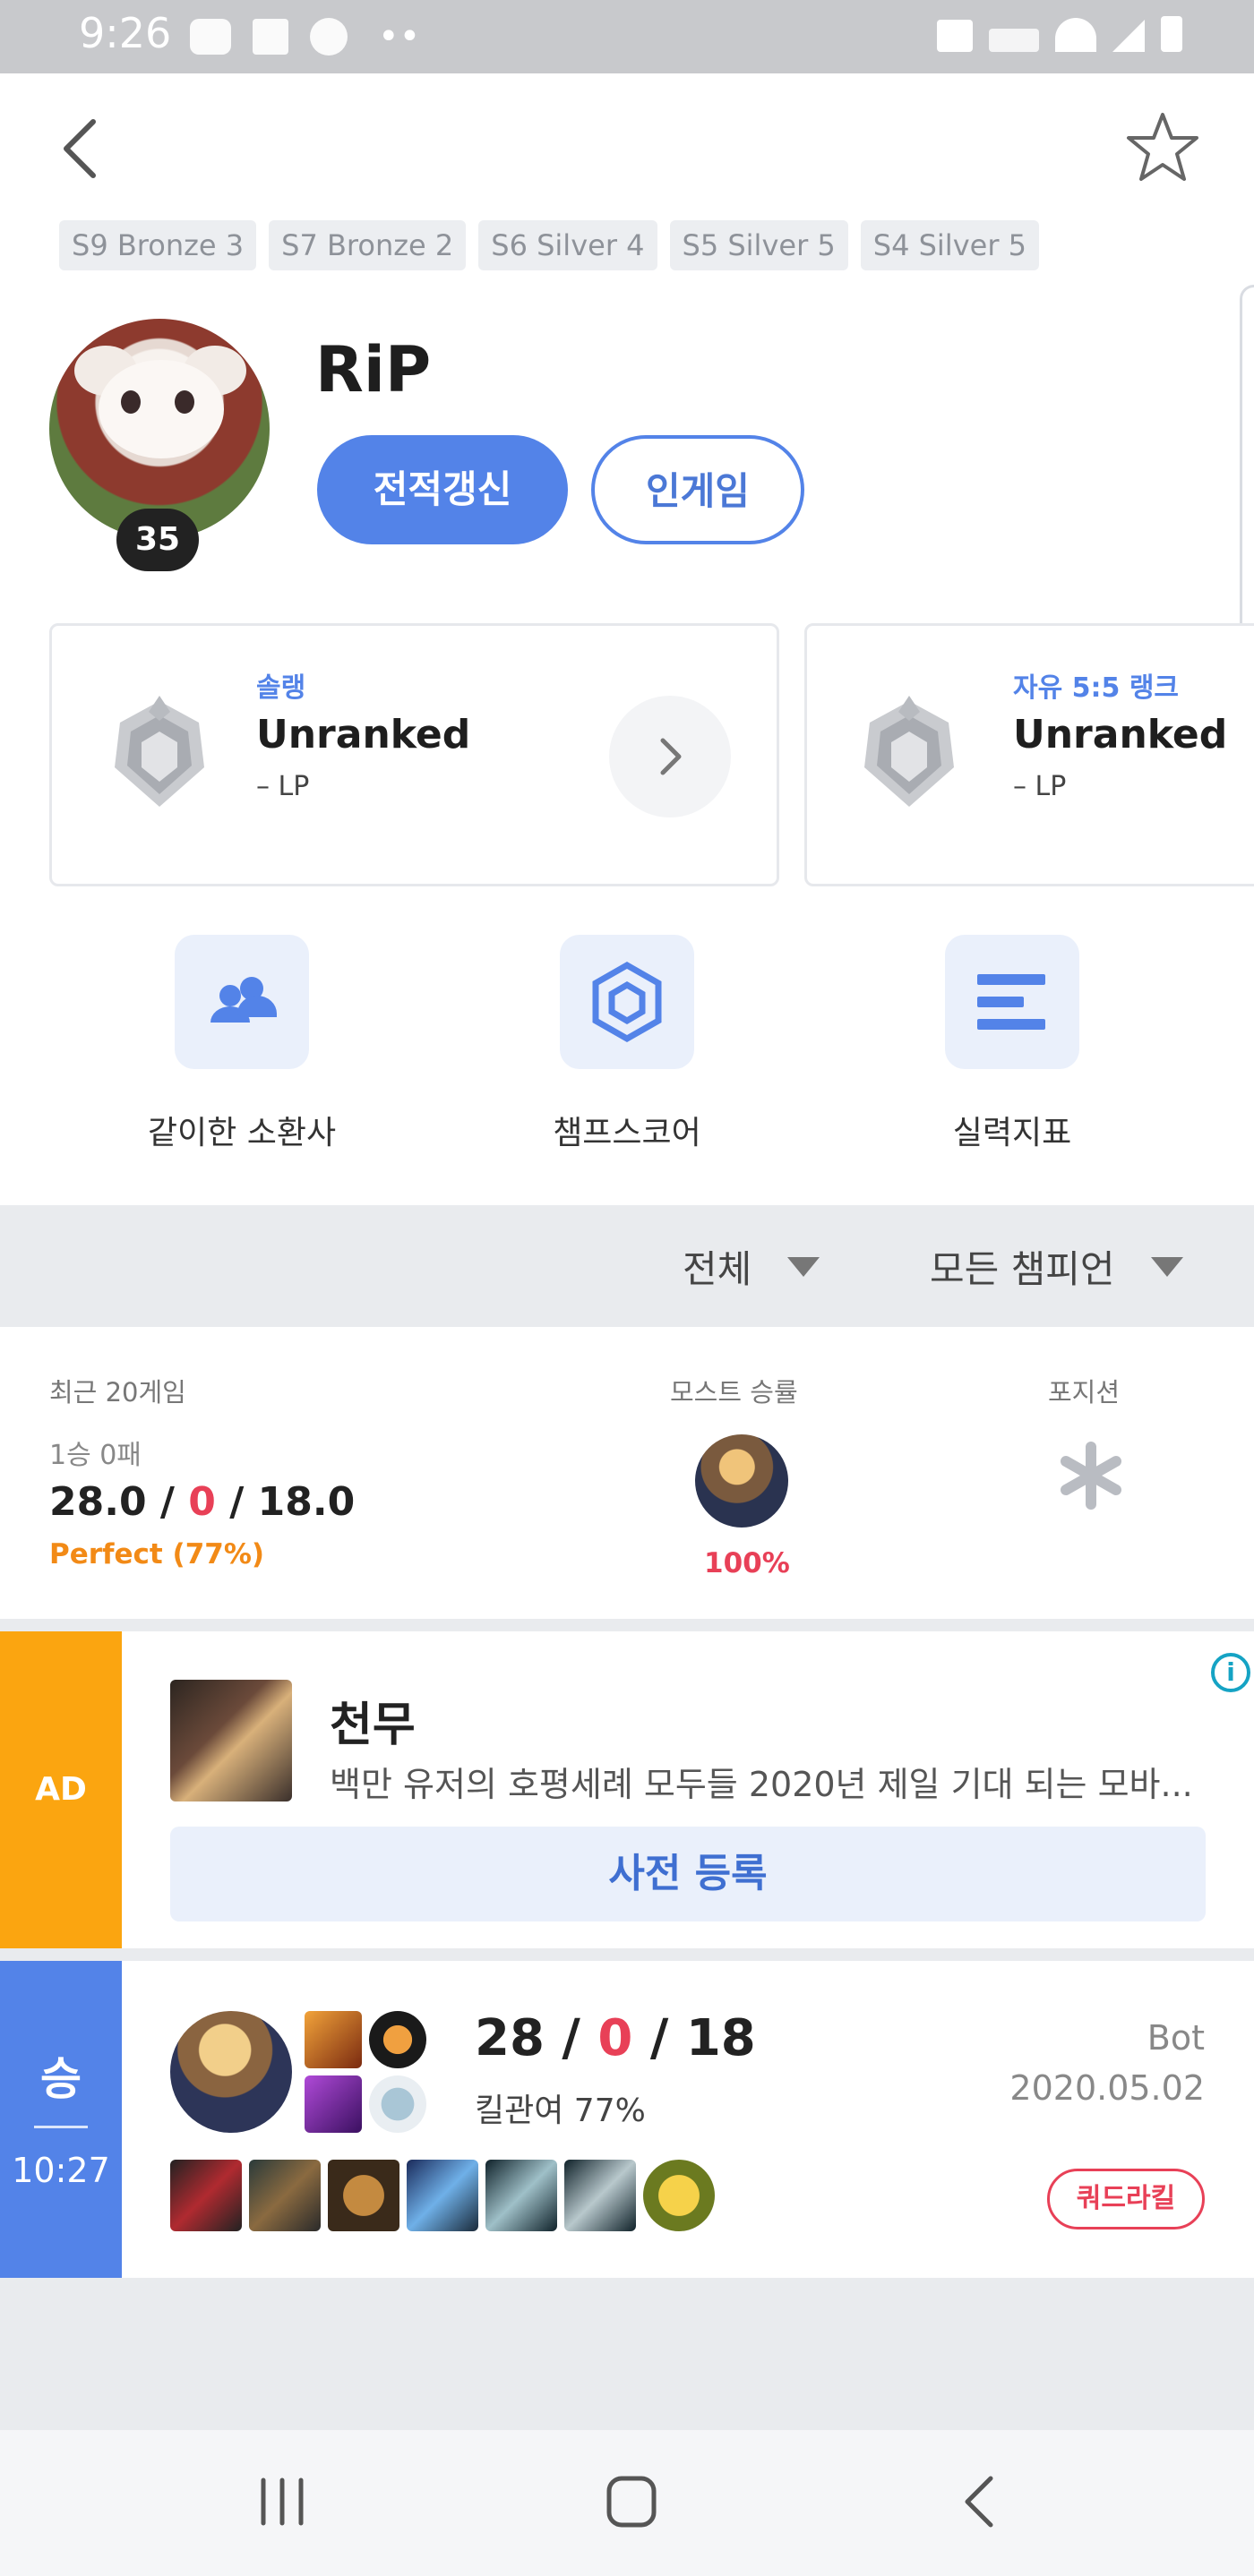 This screenshot has height=2576, width=1254. What do you see at coordinates (679, 2195) in the screenshot?
I see `trinket-icon` at bounding box center [679, 2195].